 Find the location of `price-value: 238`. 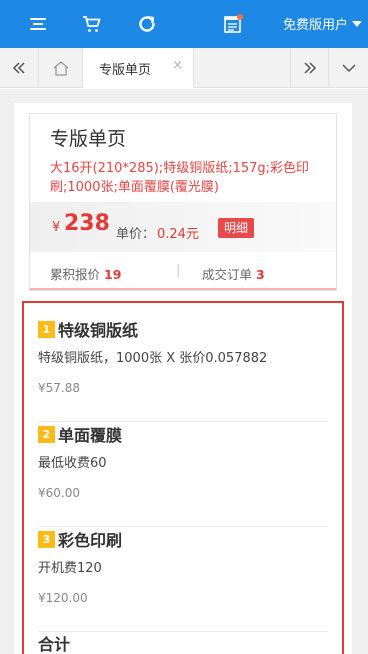

price-value: 238 is located at coordinates (87, 223).